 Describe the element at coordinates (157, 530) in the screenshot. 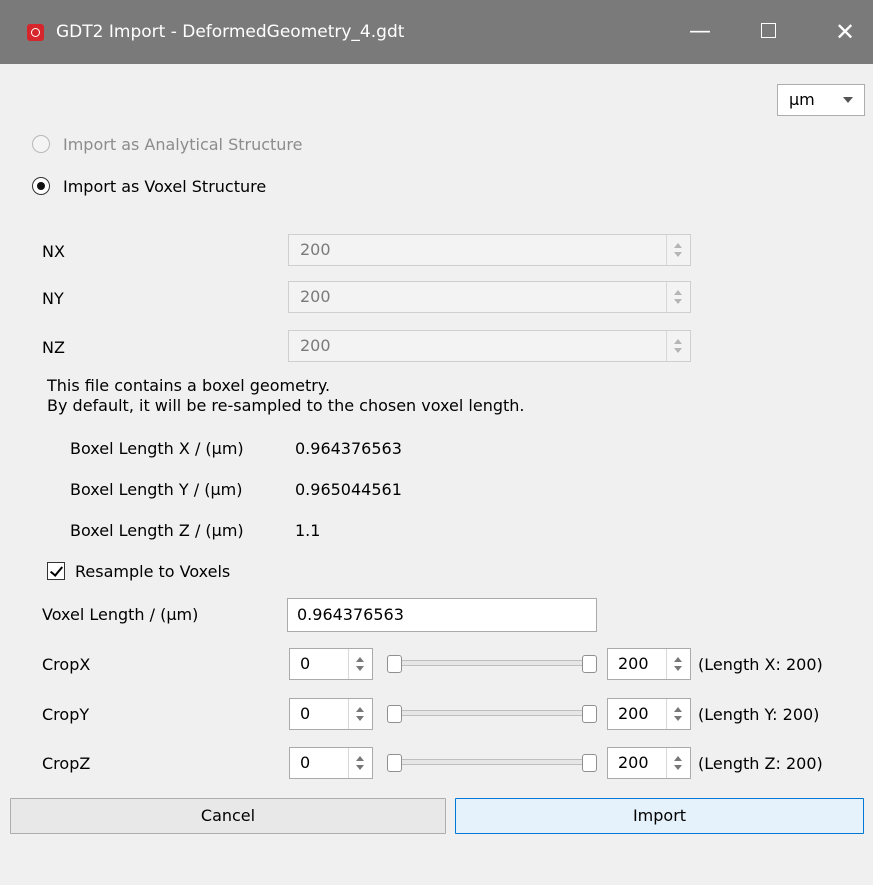

I see `boxel-length-z-label: Boxel Length Z / (µm)` at that location.